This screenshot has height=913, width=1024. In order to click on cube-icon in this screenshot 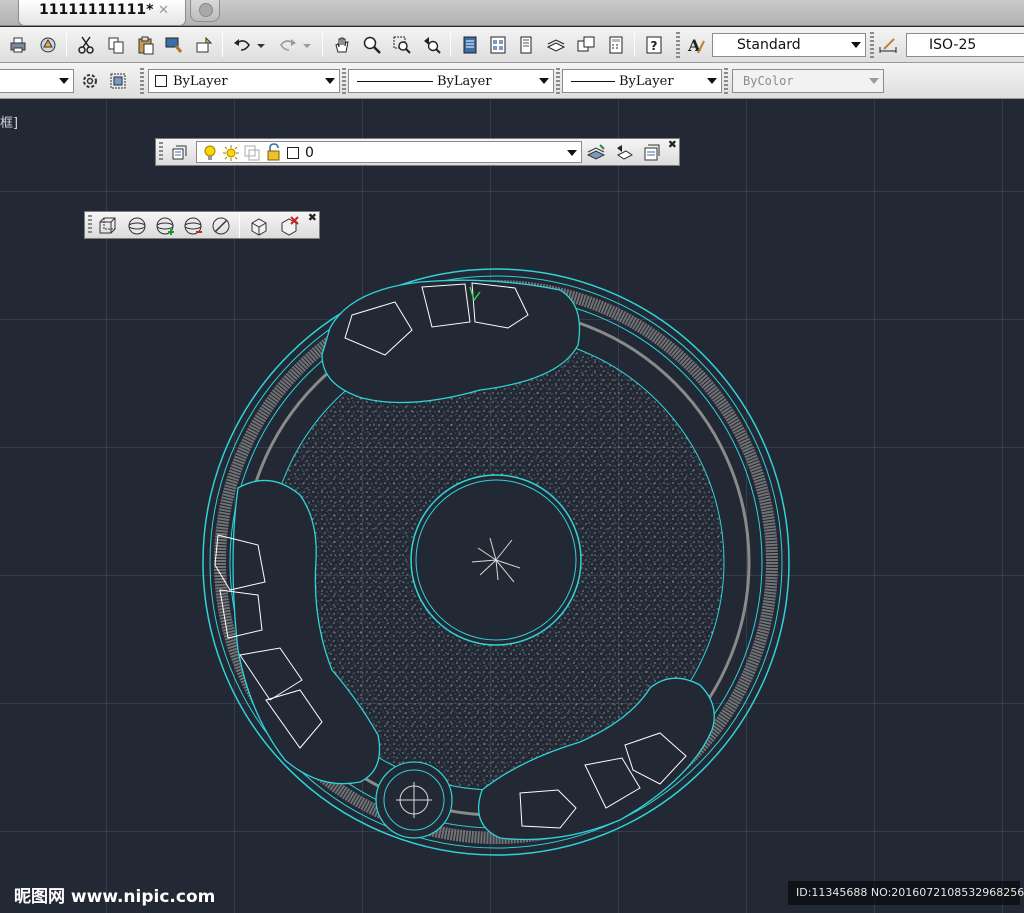, I will do `click(259, 227)`.